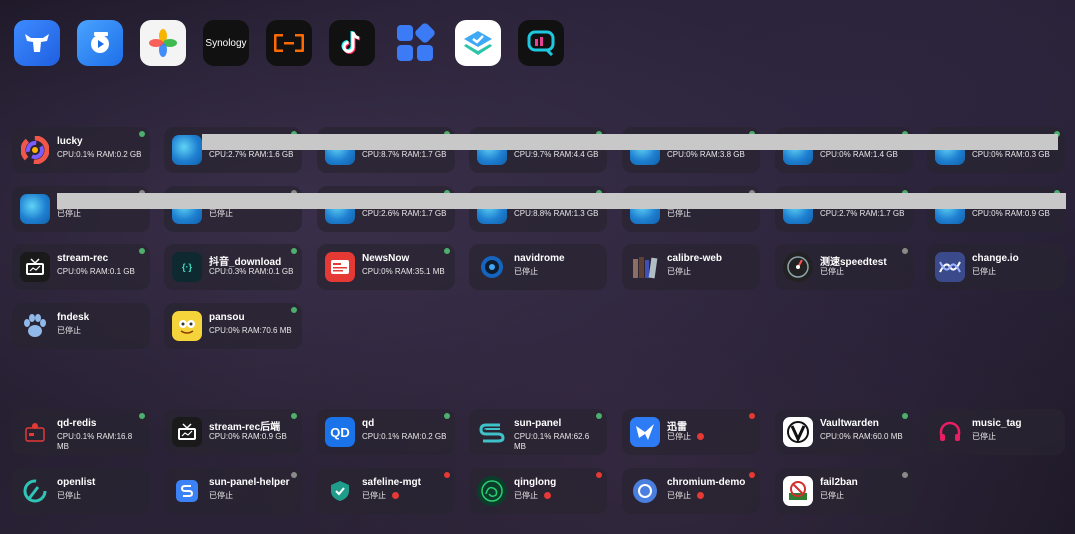 The width and height of the screenshot is (1075, 534). What do you see at coordinates (862, 213) in the screenshot?
I see `card-status: CPU:2.7% RAM:1.7 GB` at bounding box center [862, 213].